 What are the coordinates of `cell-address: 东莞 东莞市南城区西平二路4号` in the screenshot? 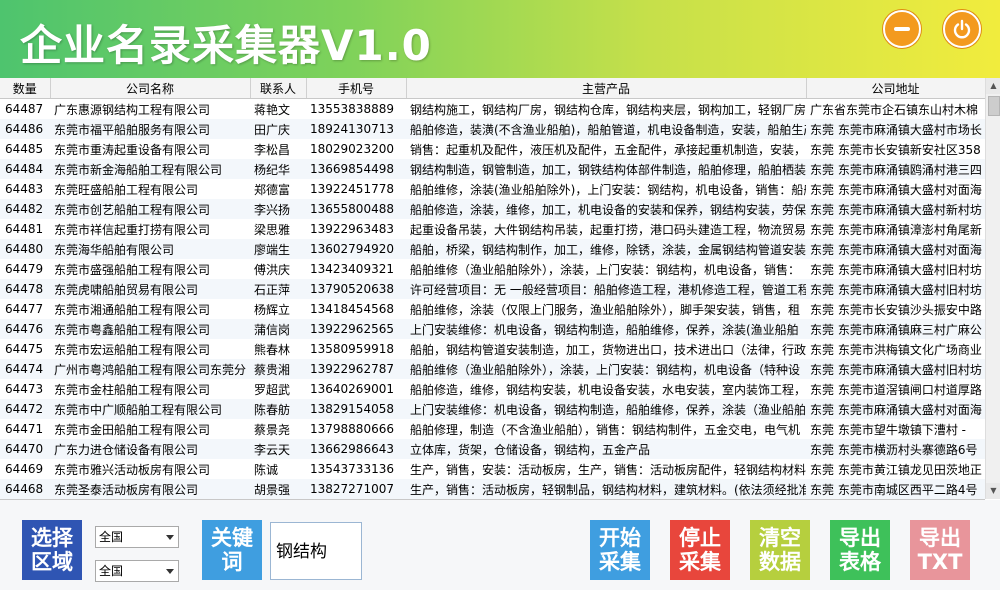 It's located at (895, 489).